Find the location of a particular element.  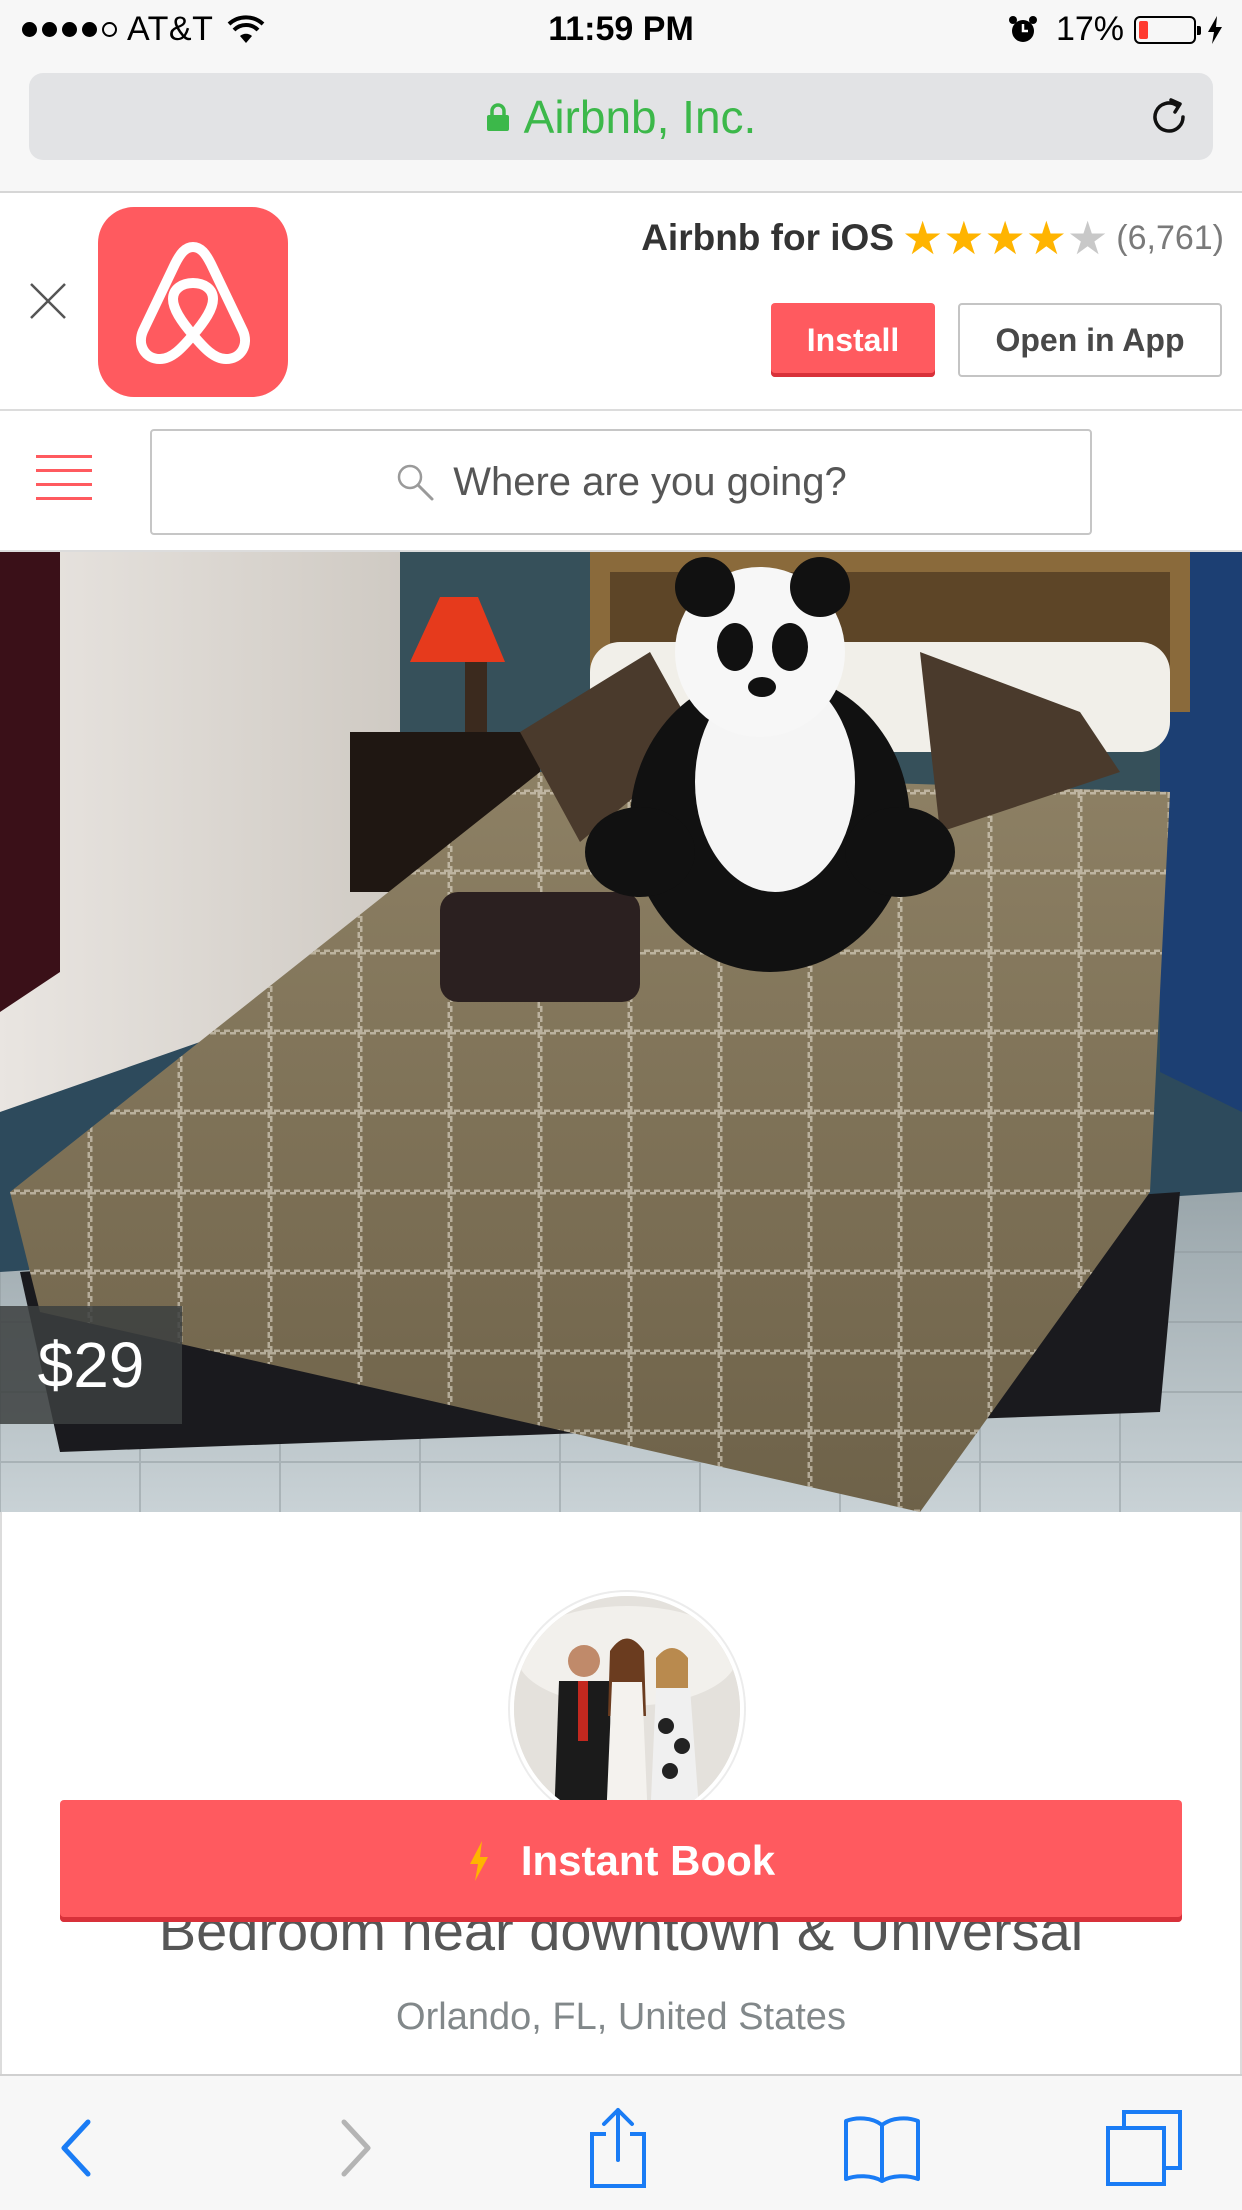

browser-toolbar is located at coordinates (621, 2142).